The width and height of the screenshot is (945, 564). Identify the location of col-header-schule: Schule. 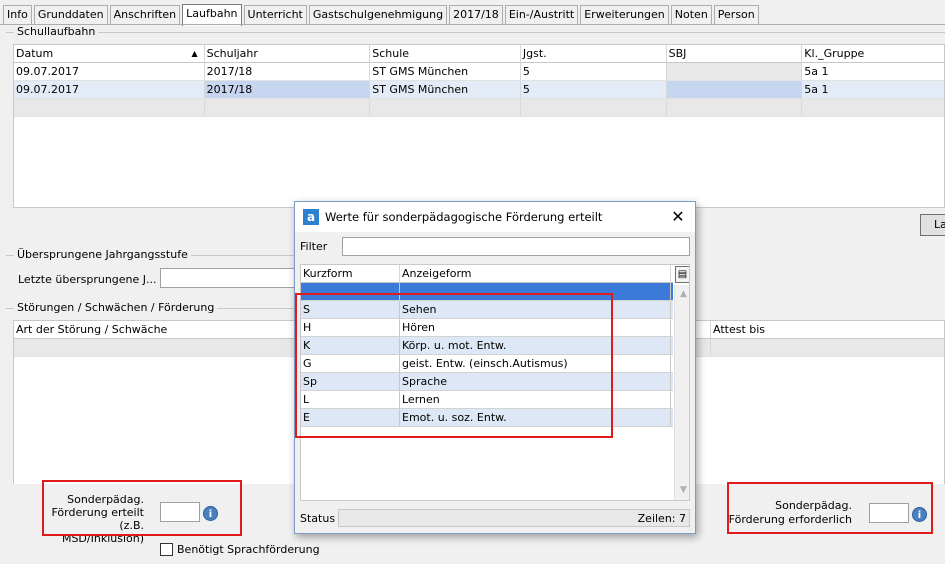
(445, 53).